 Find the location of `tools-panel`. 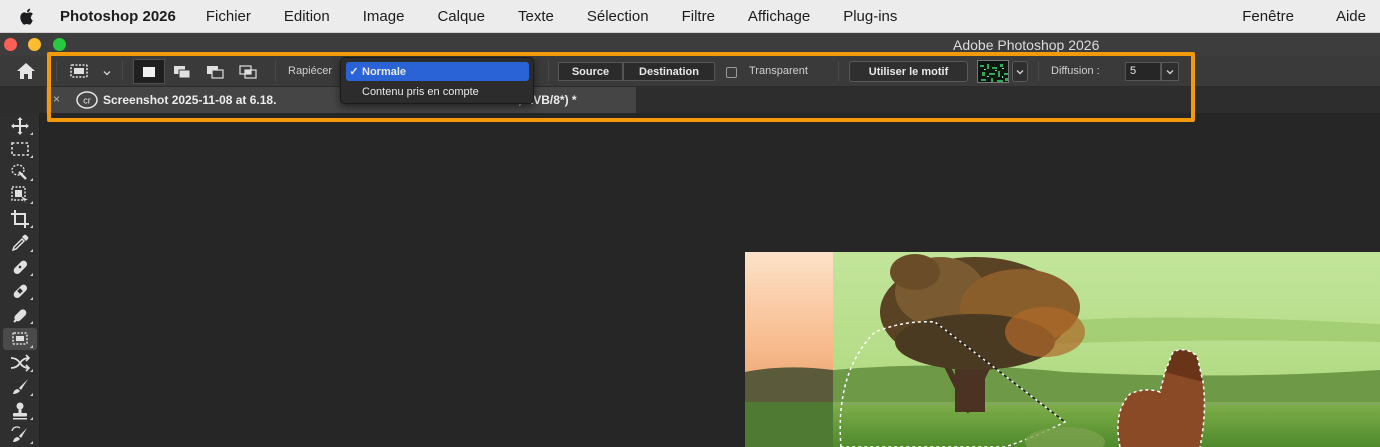

tools-panel is located at coordinates (20, 280).